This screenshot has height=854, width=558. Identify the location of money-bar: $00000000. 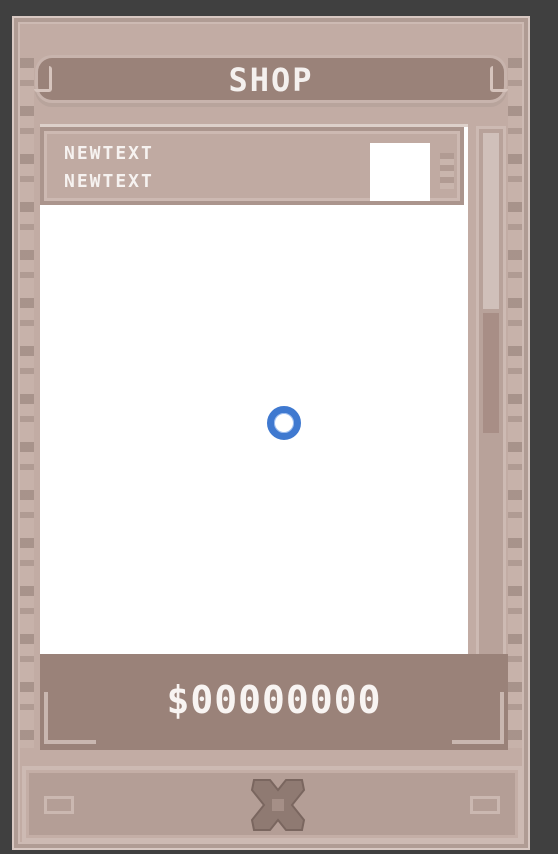
(274, 702).